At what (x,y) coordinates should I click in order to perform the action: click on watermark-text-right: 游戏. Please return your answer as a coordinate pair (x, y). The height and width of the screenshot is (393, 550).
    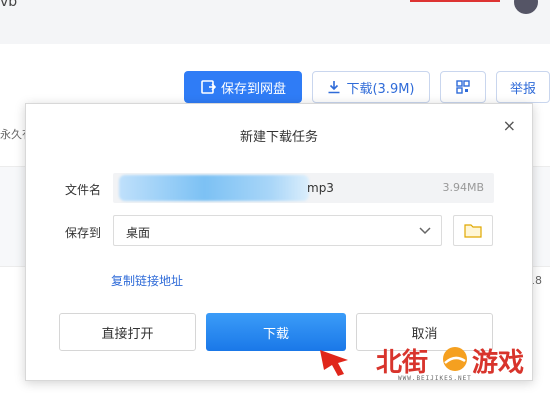
    Looking at the image, I should click on (498, 363).